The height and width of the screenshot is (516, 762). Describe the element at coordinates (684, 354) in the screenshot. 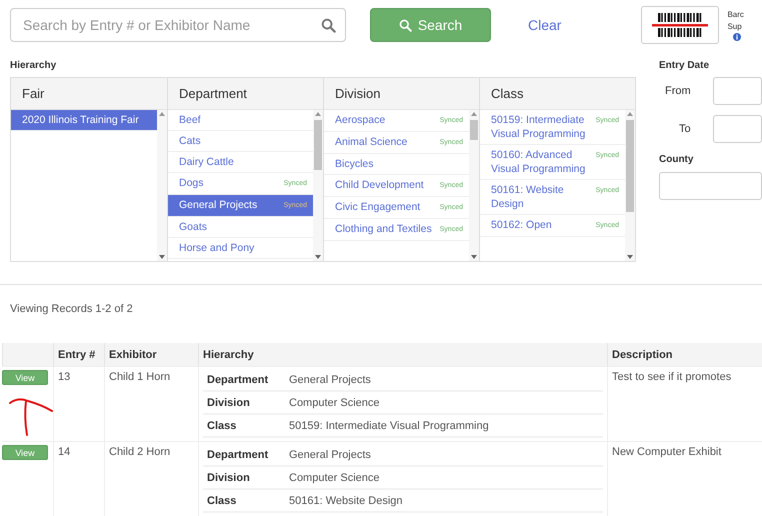

I see `table-header: Description` at that location.